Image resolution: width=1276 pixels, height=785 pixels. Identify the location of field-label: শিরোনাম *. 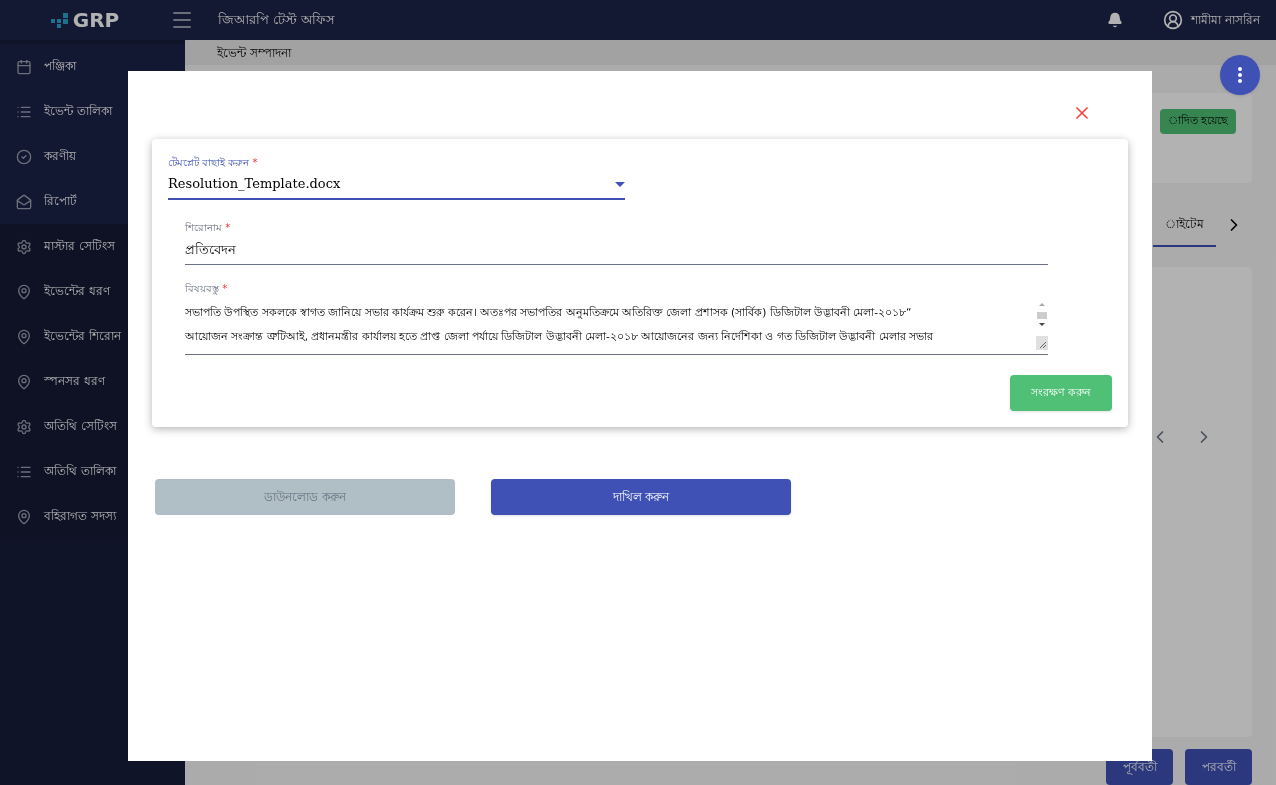
(208, 228).